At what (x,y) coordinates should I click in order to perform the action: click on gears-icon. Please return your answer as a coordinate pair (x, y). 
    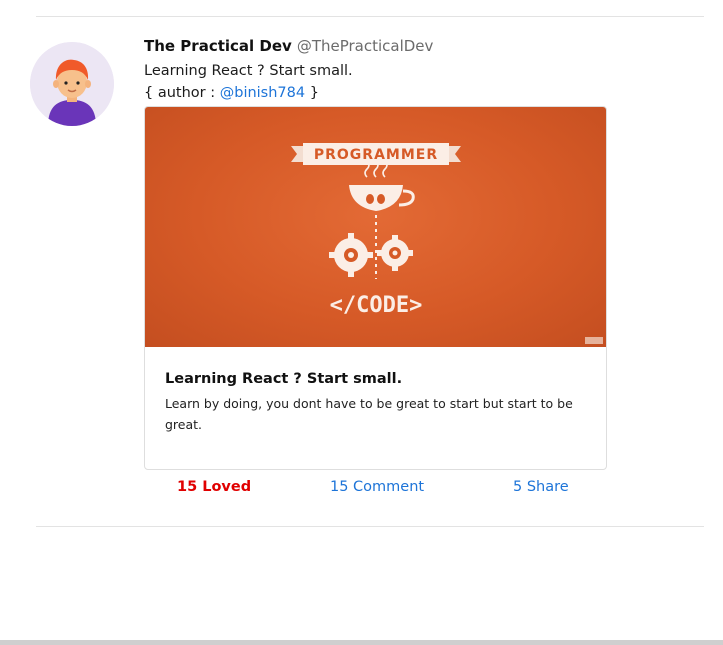
    Looking at the image, I should click on (371, 255).